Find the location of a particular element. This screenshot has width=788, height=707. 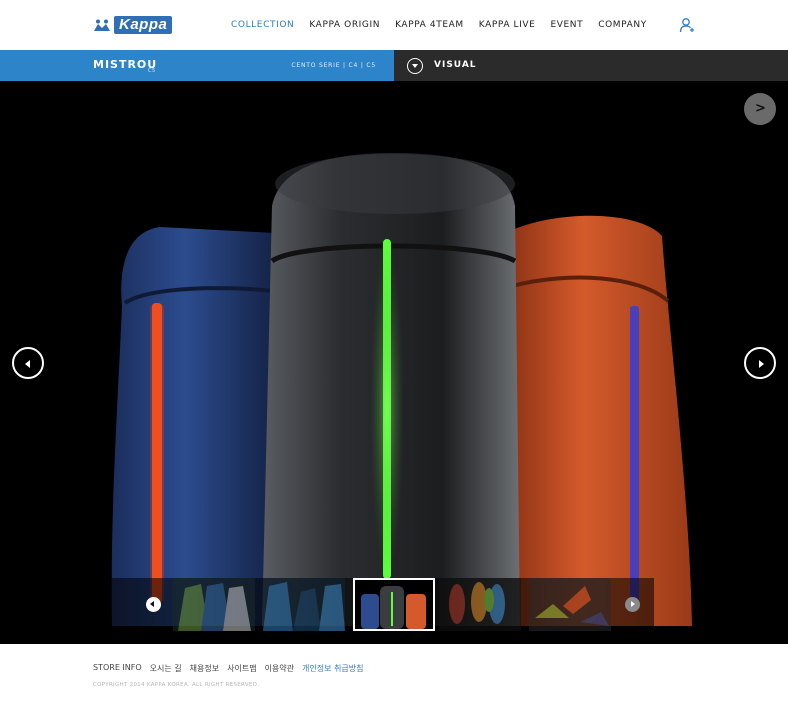

arrow-left-icon is located at coordinates (27, 364).